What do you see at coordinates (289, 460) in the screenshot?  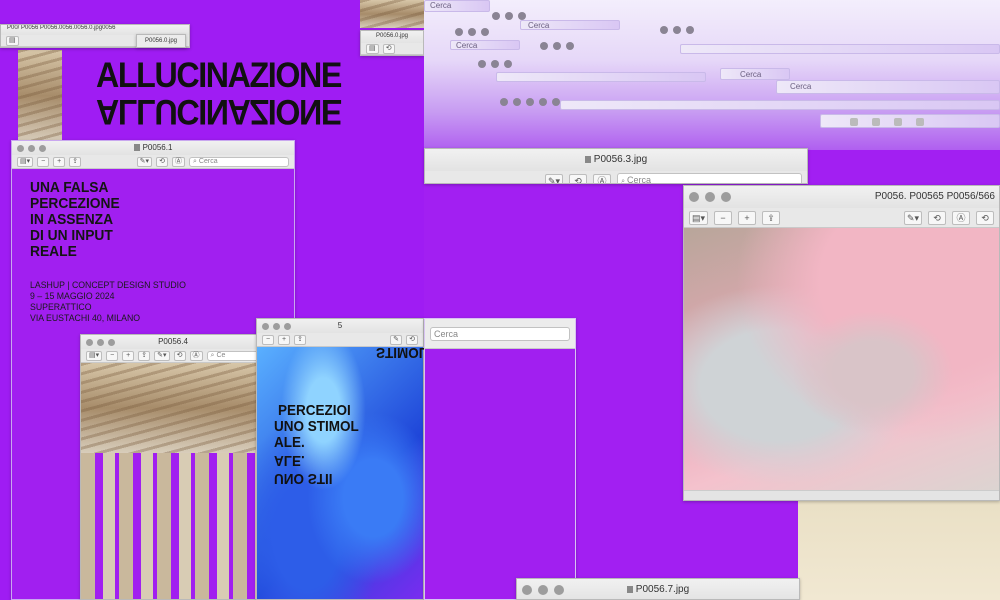 I see `overlay-text-mirrored: ALE.` at bounding box center [289, 460].